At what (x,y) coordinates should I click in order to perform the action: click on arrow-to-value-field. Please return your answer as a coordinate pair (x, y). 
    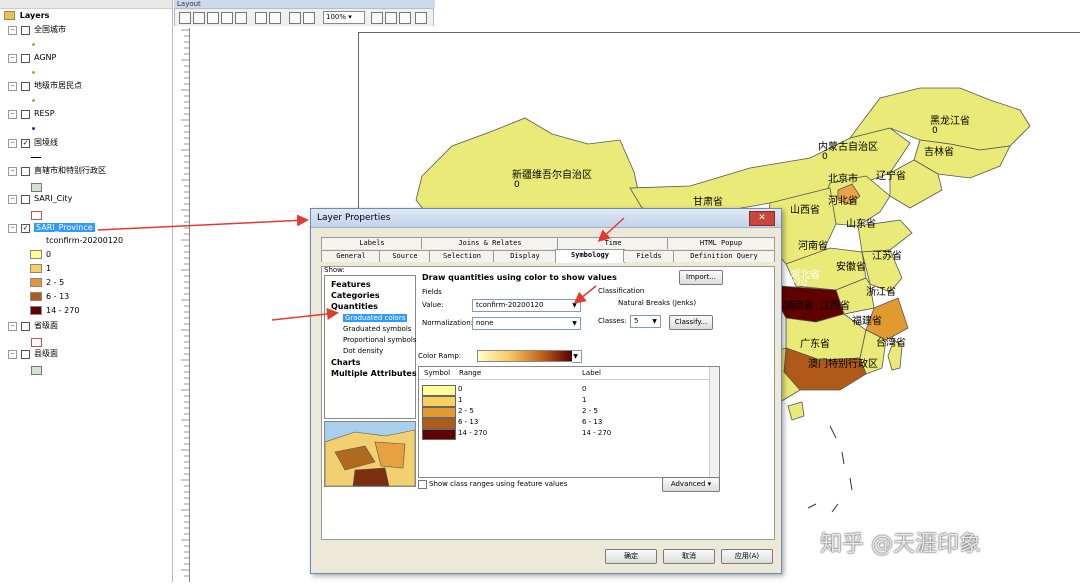
    Looking at the image, I should click on (585, 294).